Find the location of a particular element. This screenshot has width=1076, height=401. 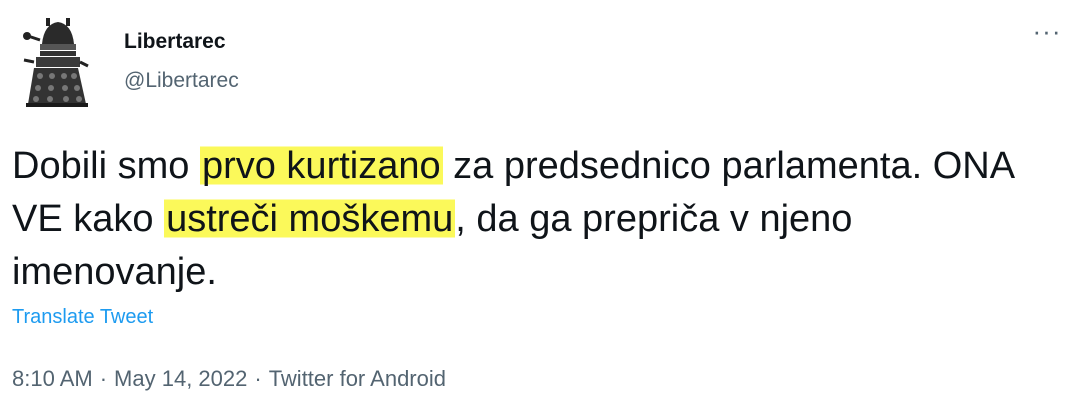

dalek-avatar-icon is located at coordinates (56, 62).